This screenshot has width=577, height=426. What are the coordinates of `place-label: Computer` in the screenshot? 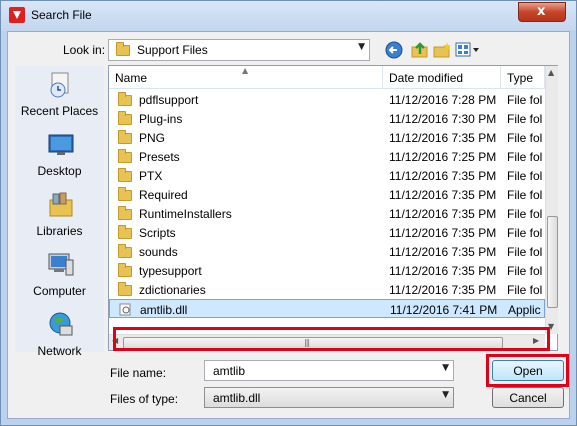 It's located at (59, 291).